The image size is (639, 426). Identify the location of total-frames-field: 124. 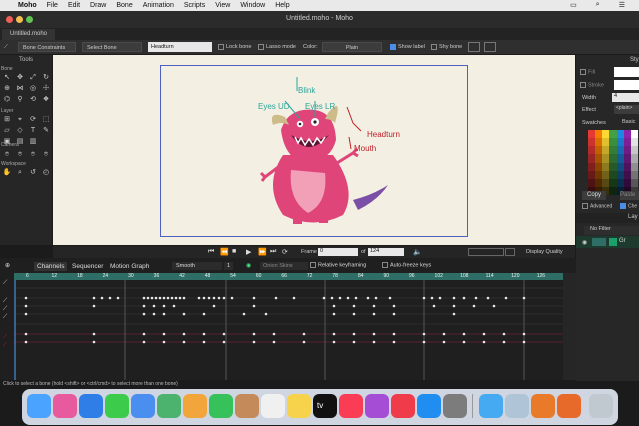
(386, 252).